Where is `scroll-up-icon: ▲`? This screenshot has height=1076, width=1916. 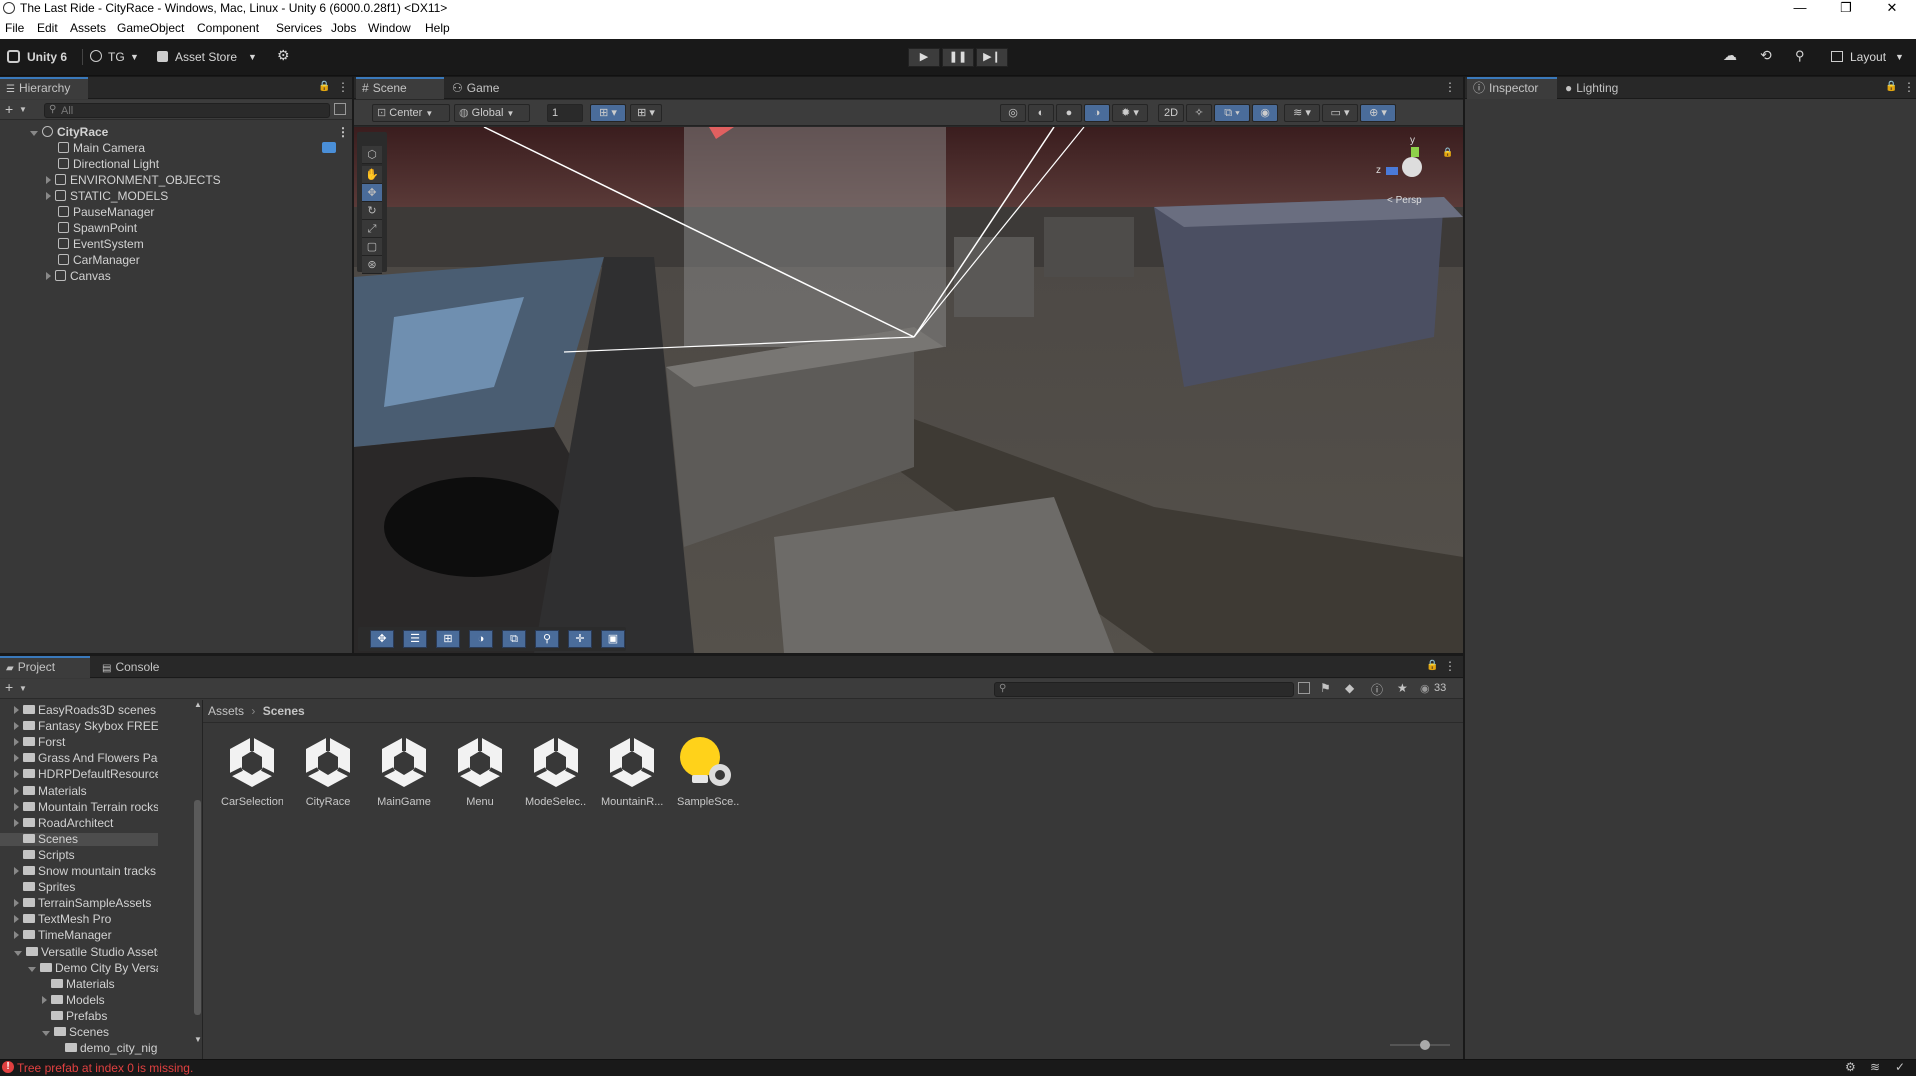 scroll-up-icon: ▲ is located at coordinates (198, 704).